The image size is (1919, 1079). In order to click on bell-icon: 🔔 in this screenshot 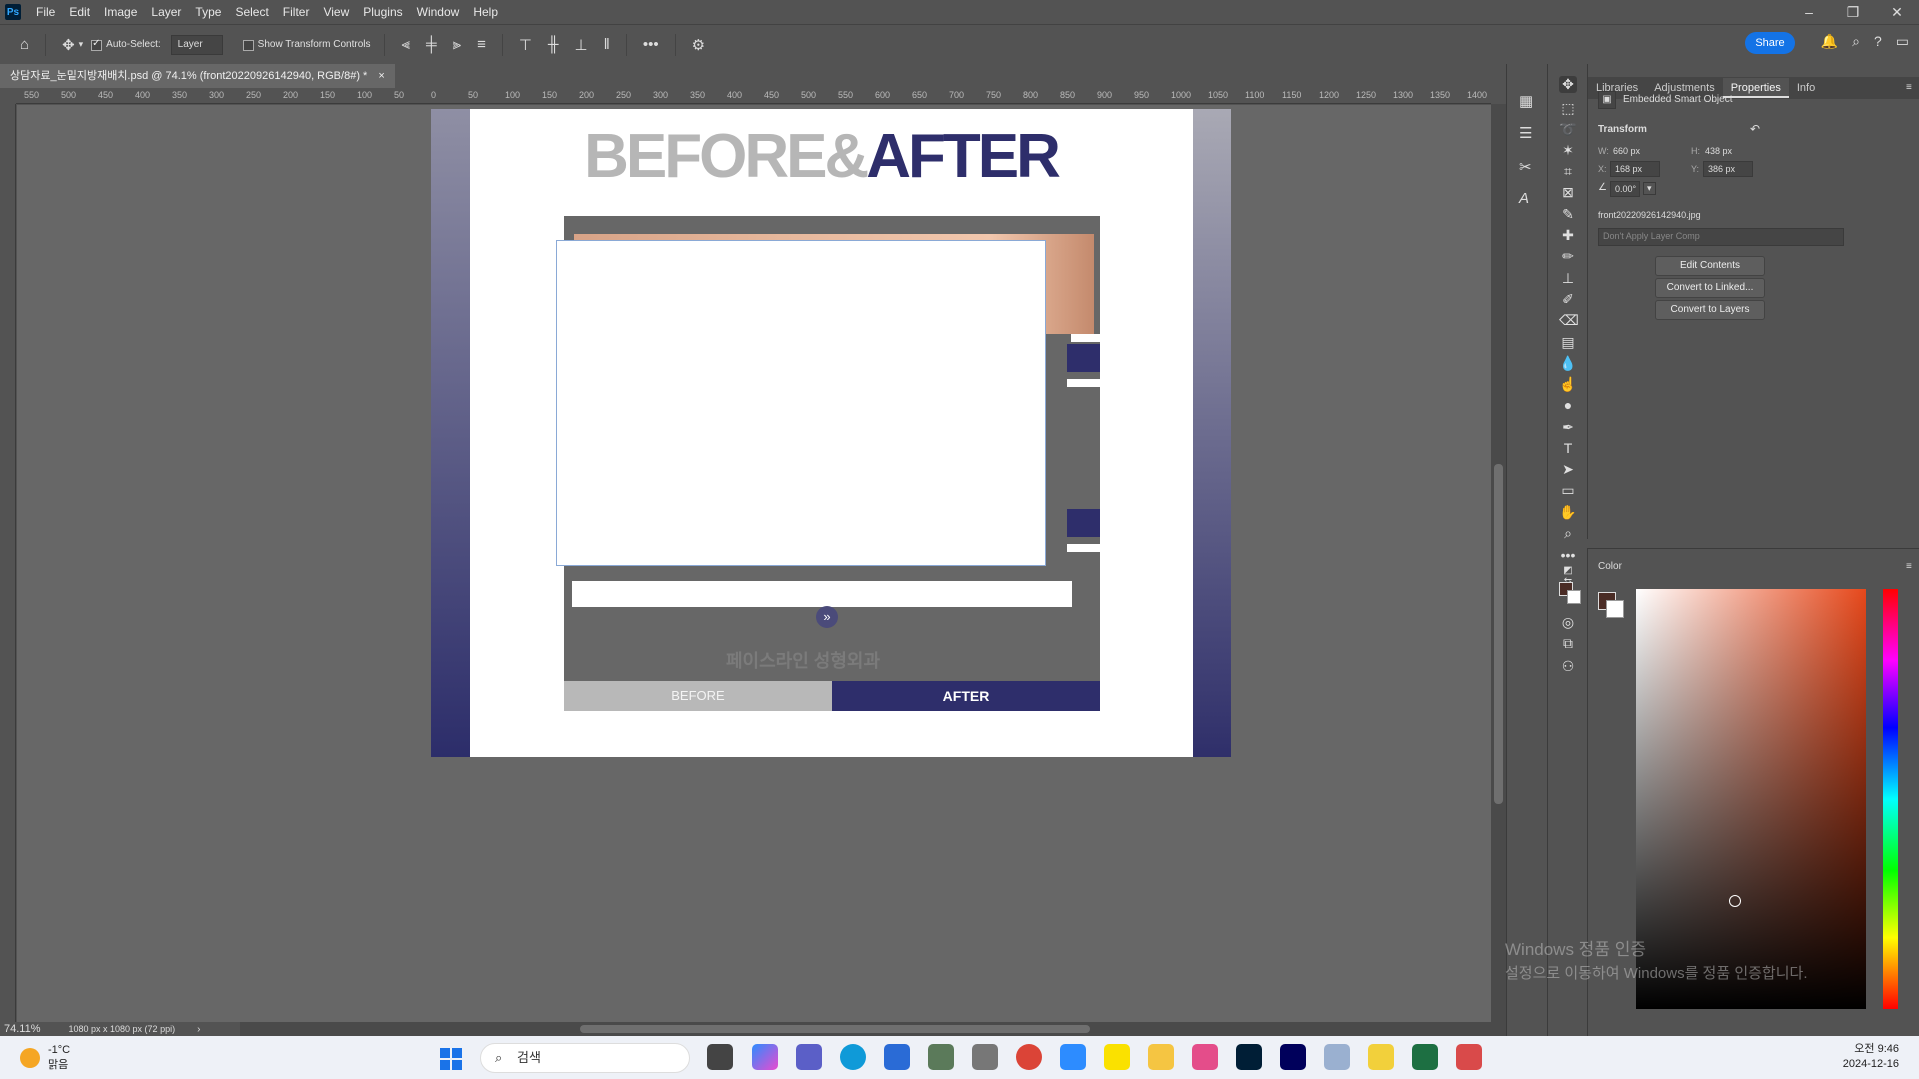, I will do `click(1829, 41)`.